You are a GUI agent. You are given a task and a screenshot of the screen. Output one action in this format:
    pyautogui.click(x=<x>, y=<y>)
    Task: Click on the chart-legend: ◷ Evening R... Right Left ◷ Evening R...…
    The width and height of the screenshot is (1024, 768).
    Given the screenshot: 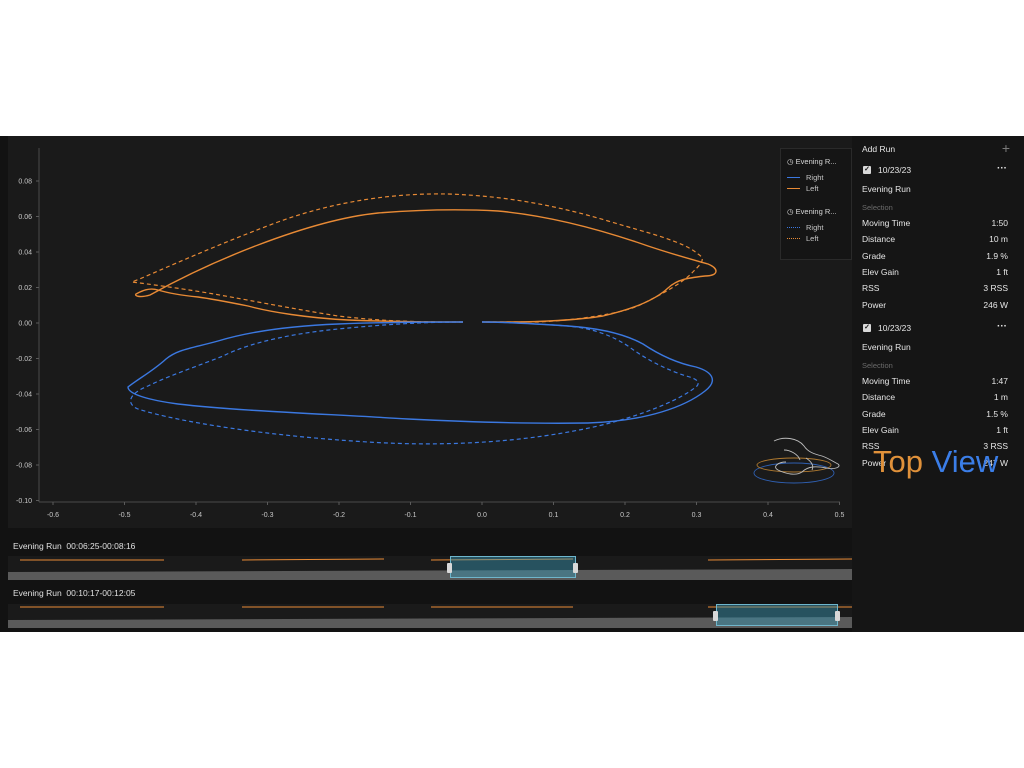 What is the action you would take?
    pyautogui.click(x=816, y=204)
    